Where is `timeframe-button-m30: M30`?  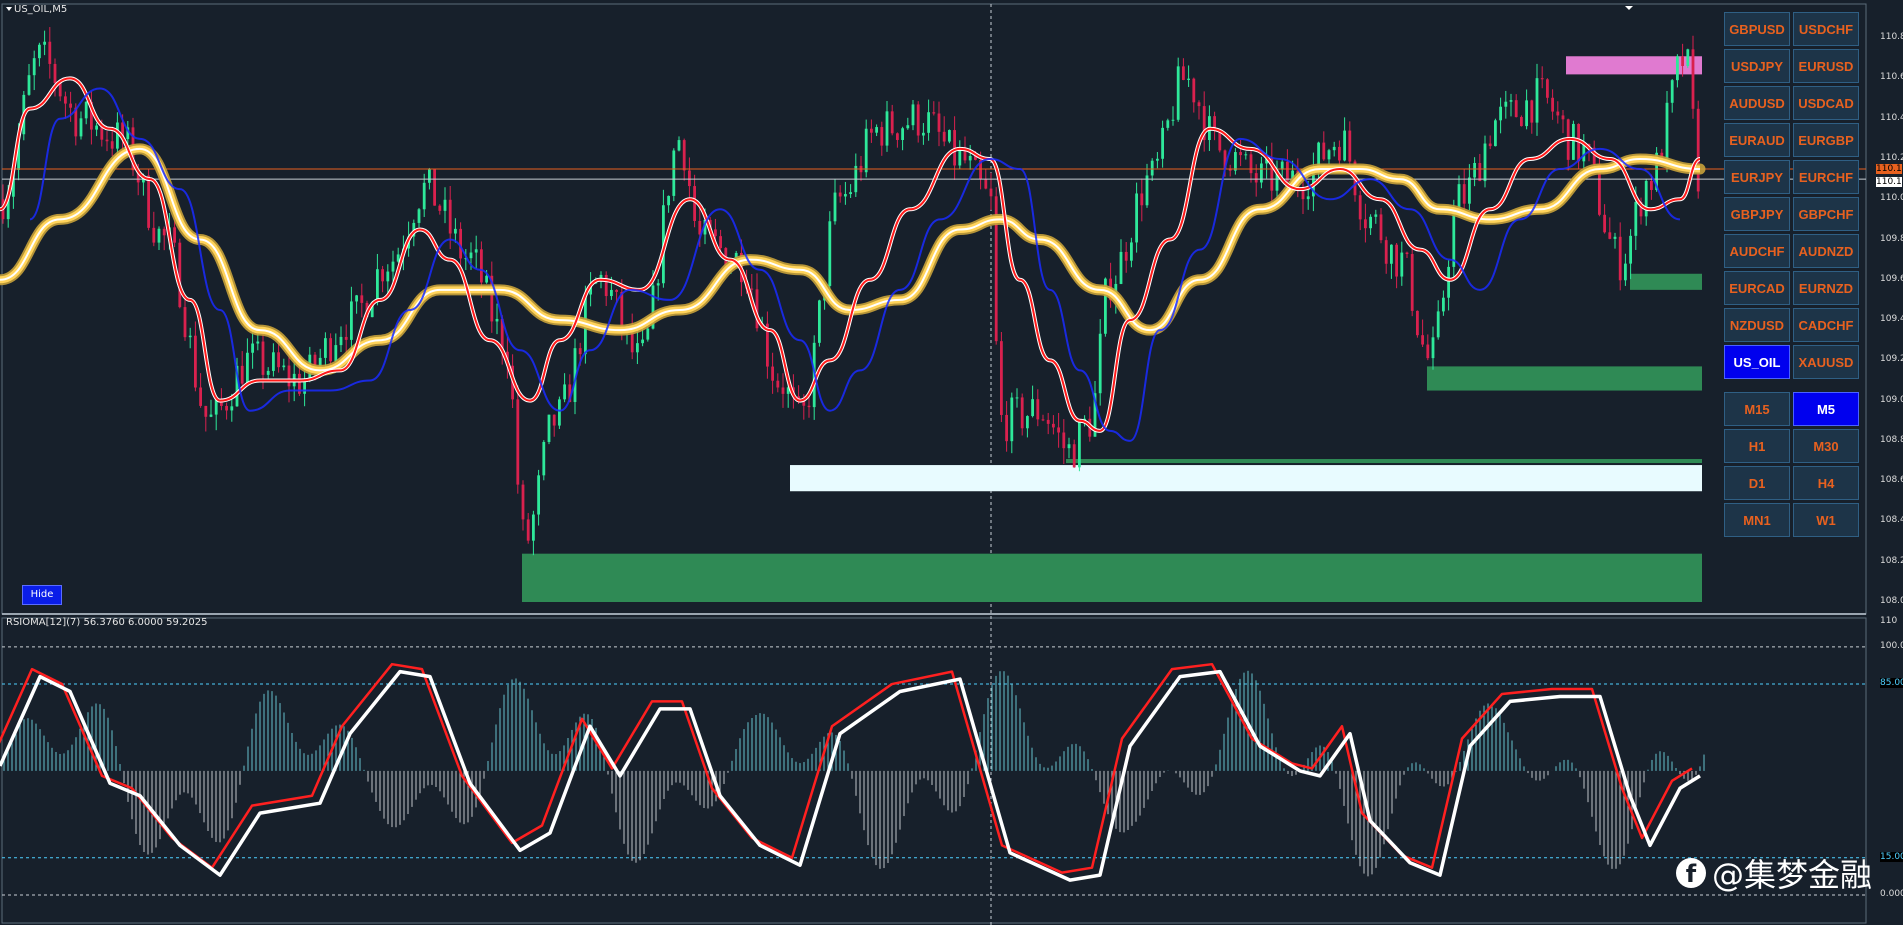 timeframe-button-m30: M30 is located at coordinates (1826, 446).